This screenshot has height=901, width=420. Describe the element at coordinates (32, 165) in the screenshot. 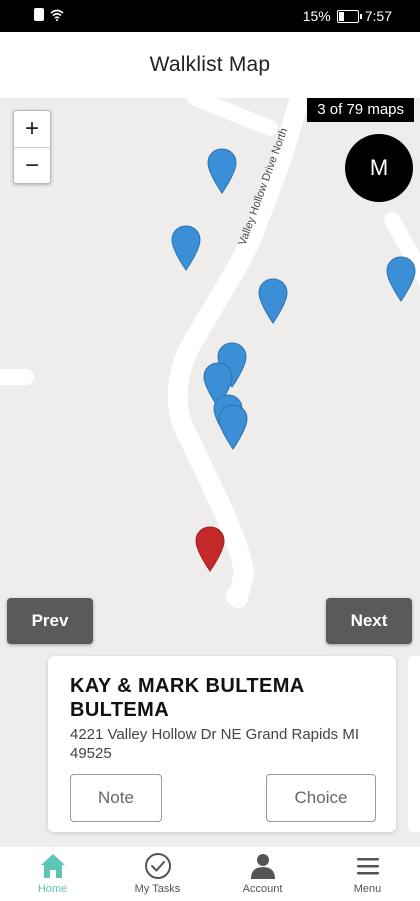

I see `zoom-out-button: −` at that location.